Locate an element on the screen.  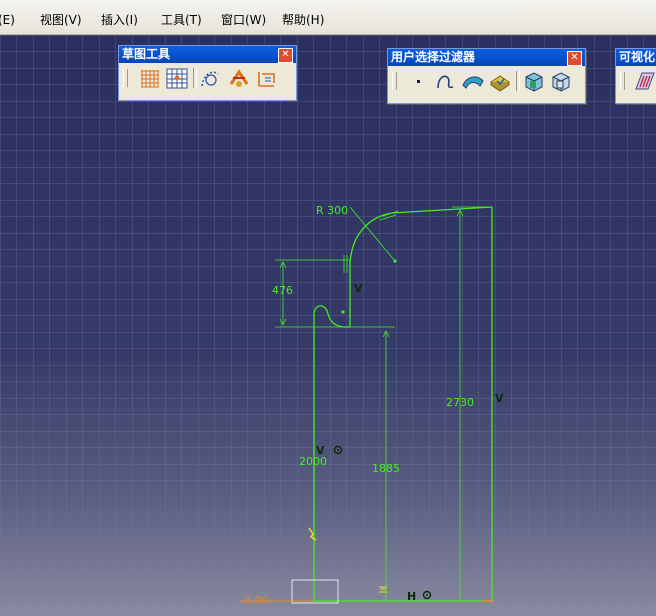
origin-label: 0.00 is located at coordinates (256, 600).